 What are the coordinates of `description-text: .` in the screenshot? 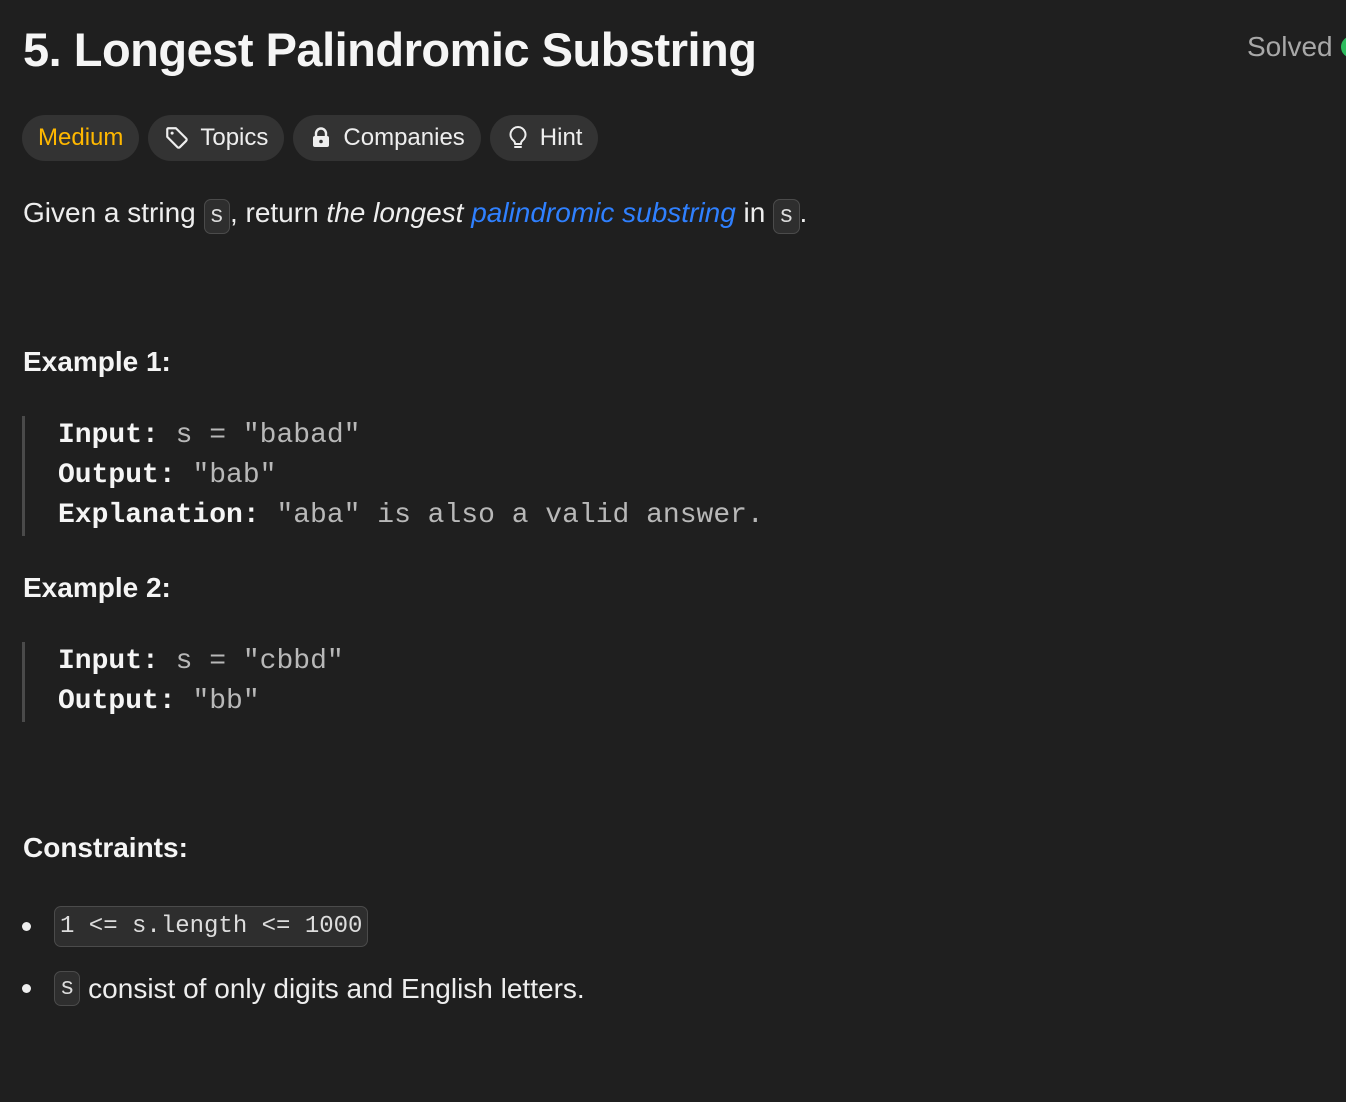 It's located at (803, 212).